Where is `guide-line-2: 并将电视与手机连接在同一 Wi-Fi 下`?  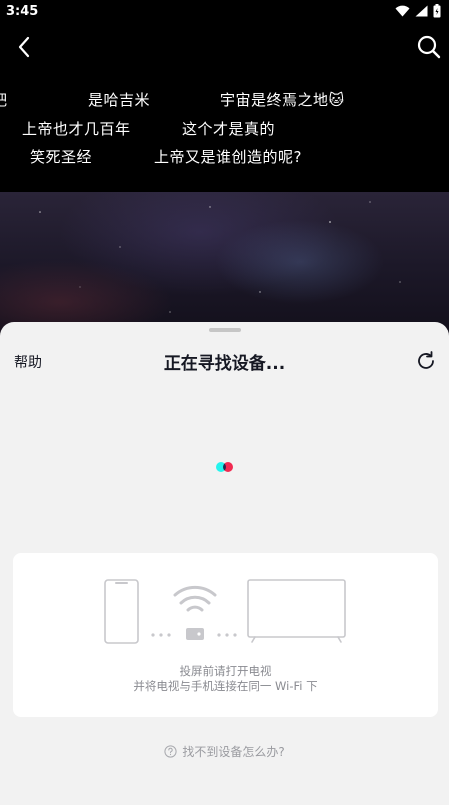
guide-line-2: 并将电视与手机连接在同一 Wi-Fi 下 is located at coordinates (225, 686).